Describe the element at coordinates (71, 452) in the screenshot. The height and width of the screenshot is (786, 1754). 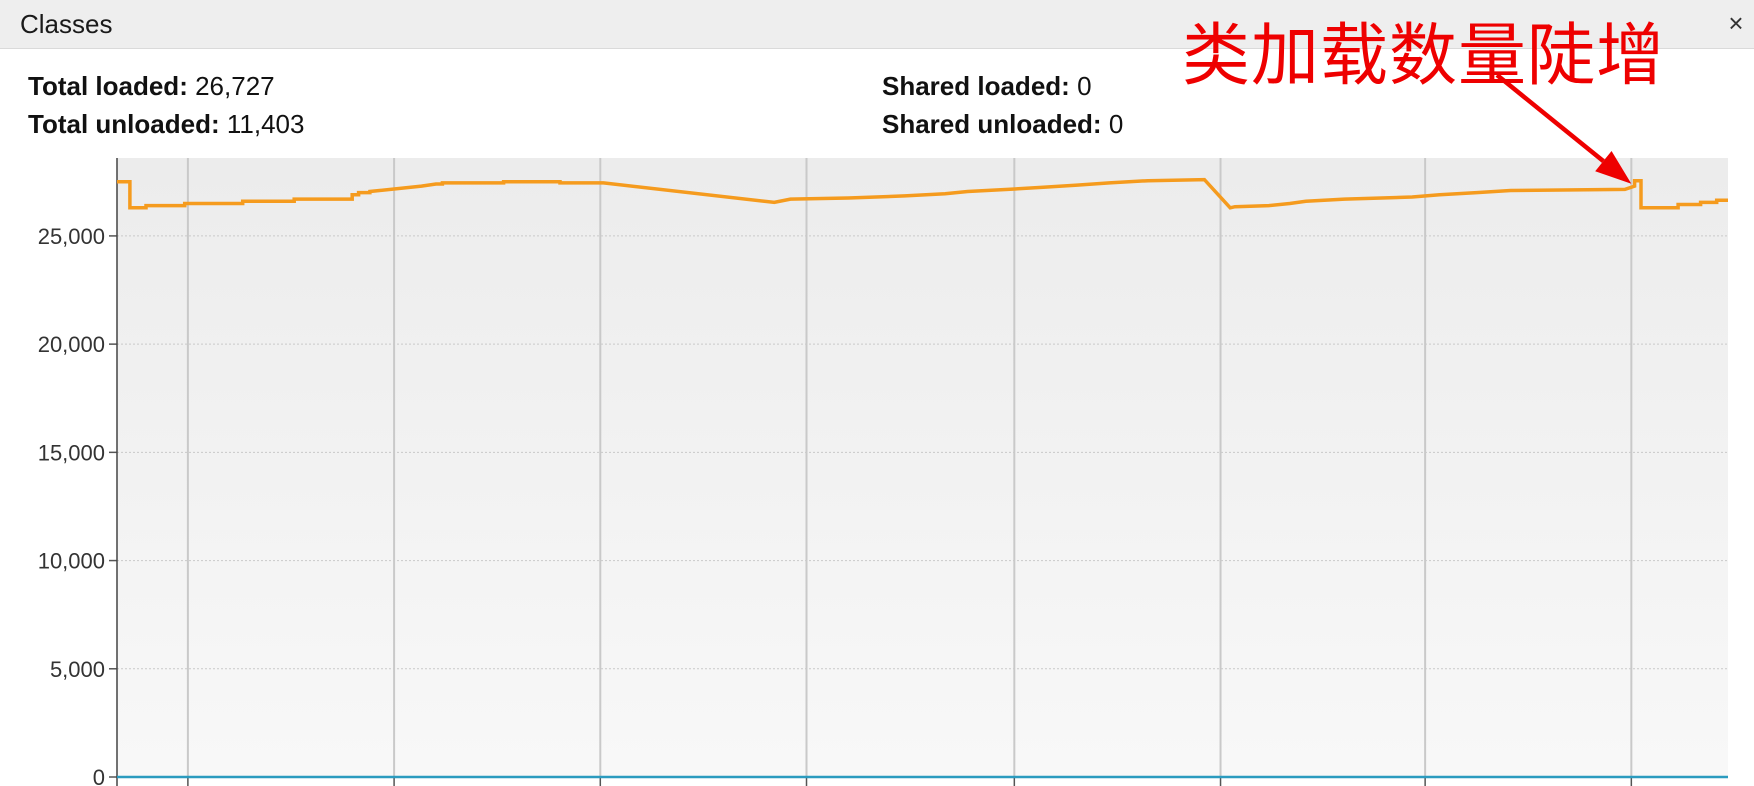
I see `y-tick-label: 15,000` at that location.